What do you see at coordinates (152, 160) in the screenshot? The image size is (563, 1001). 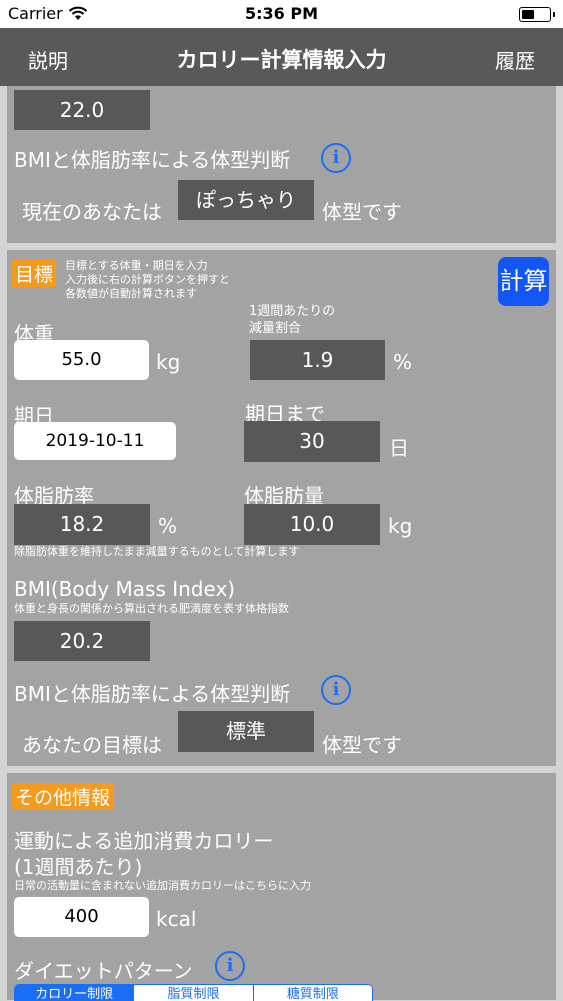 I see `current-judge-label: BMIと体脂肪率による体型判断` at bounding box center [152, 160].